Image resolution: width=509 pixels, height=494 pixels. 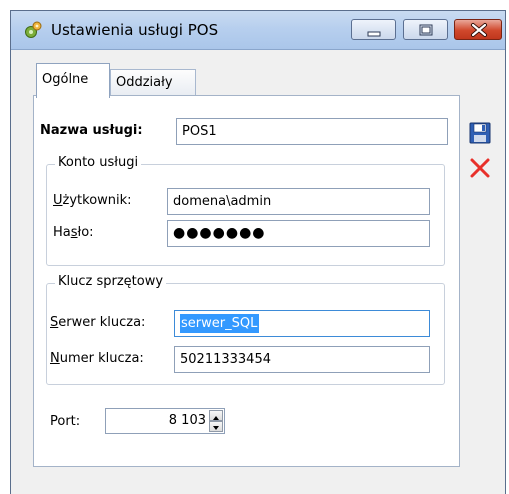 What do you see at coordinates (85, 232) in the screenshot?
I see `password-label-rest: ło:` at bounding box center [85, 232].